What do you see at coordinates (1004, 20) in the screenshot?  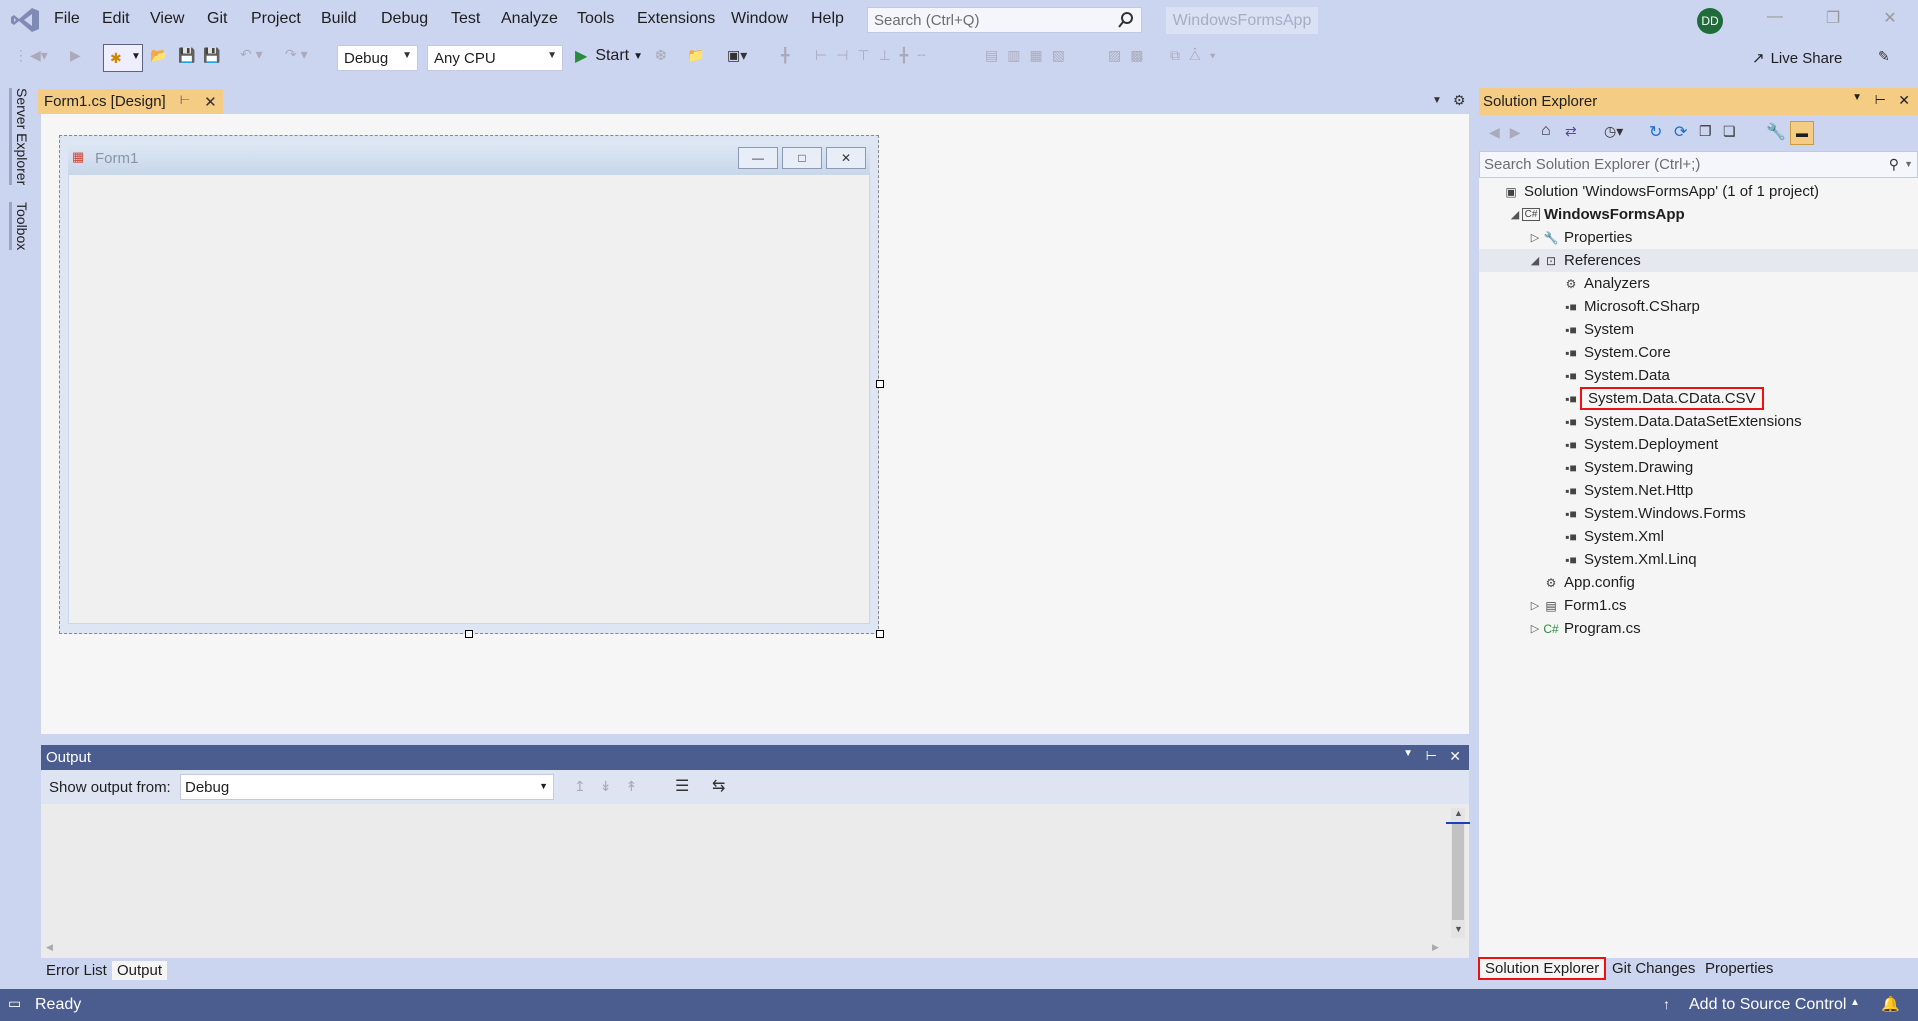 I see `search-input: Search (Ctrl+Q)` at bounding box center [1004, 20].